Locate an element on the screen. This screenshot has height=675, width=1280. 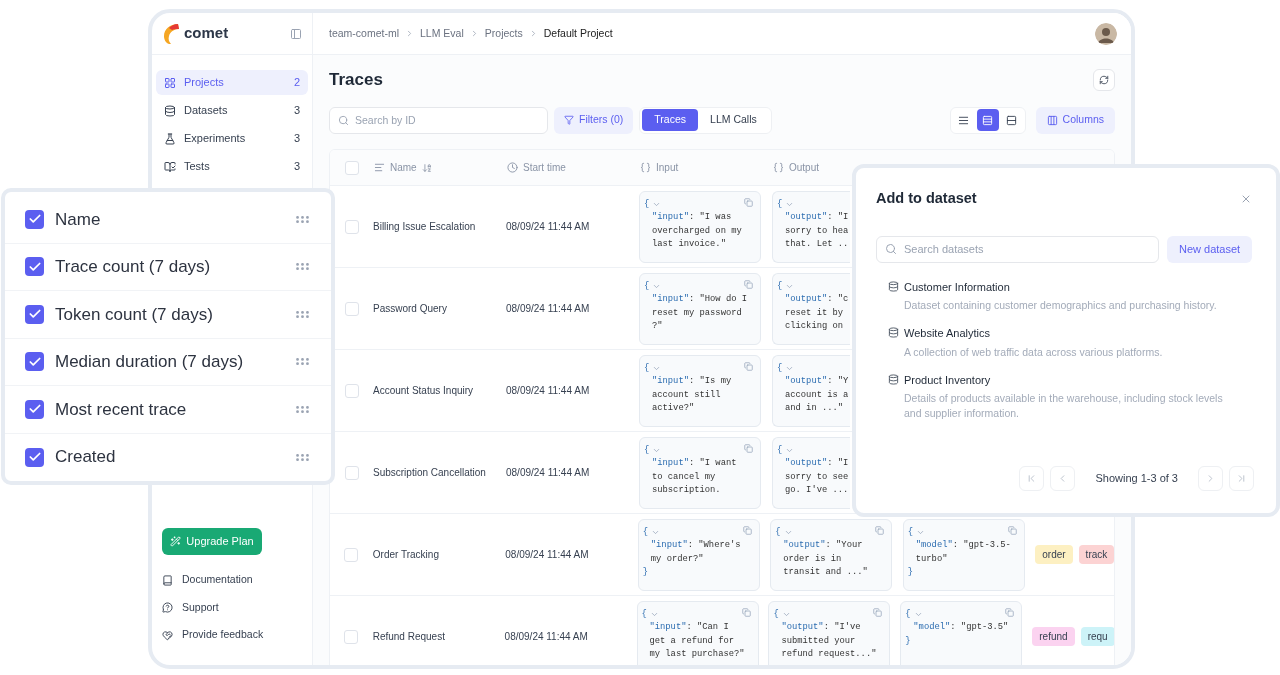
refresh-button is located at coordinates (1104, 80).